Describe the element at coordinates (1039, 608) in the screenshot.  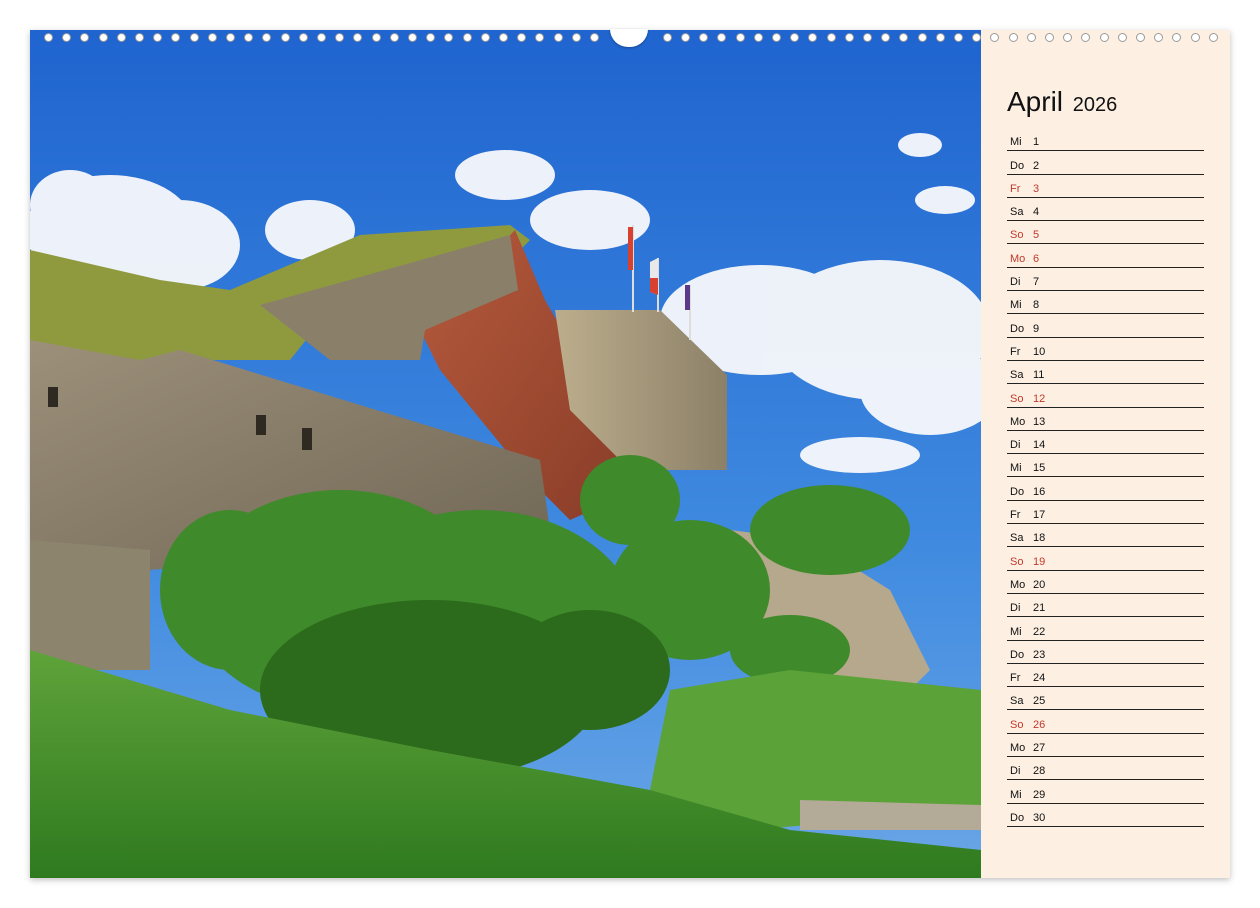
I see `day-number: 21` at that location.